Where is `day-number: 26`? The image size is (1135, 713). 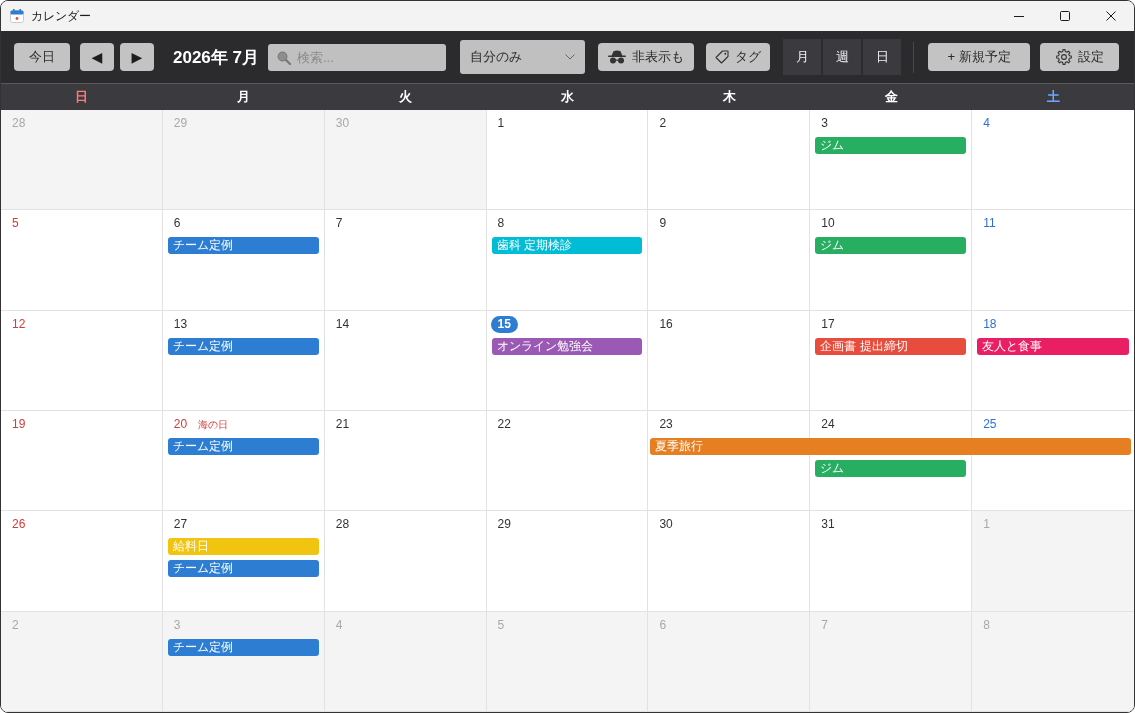 day-number: 26 is located at coordinates (19, 525).